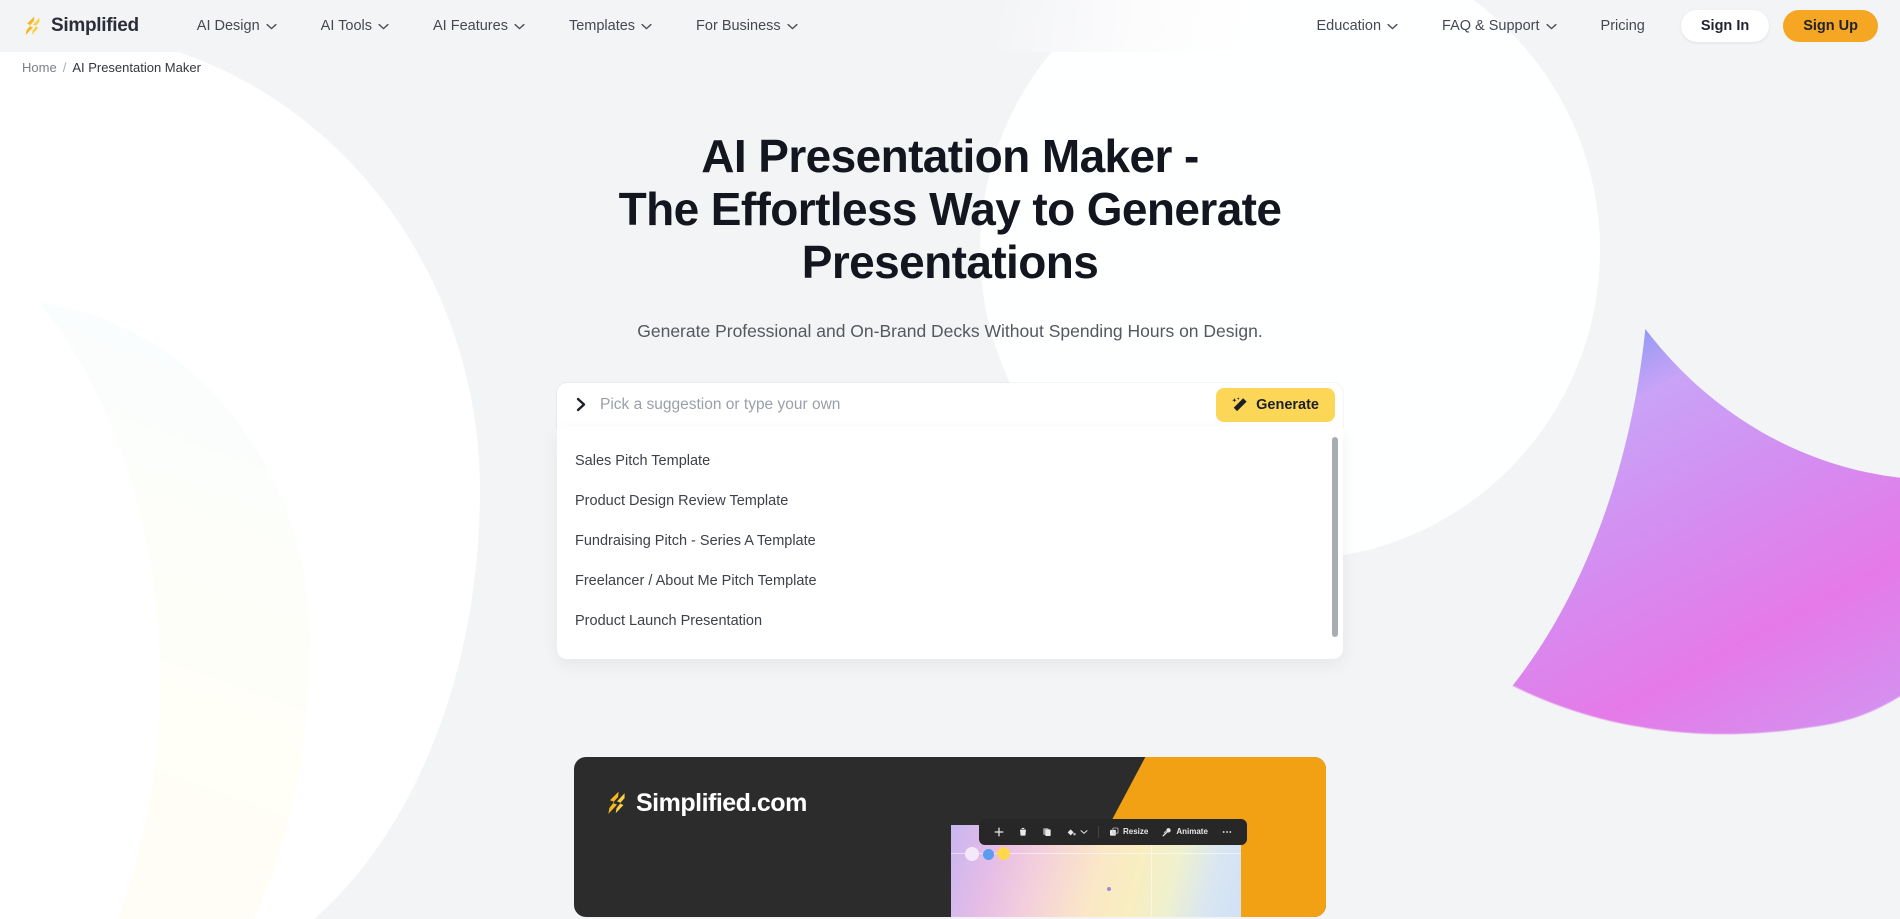  I want to click on nav-item-pricing: Pricing, so click(1623, 26).